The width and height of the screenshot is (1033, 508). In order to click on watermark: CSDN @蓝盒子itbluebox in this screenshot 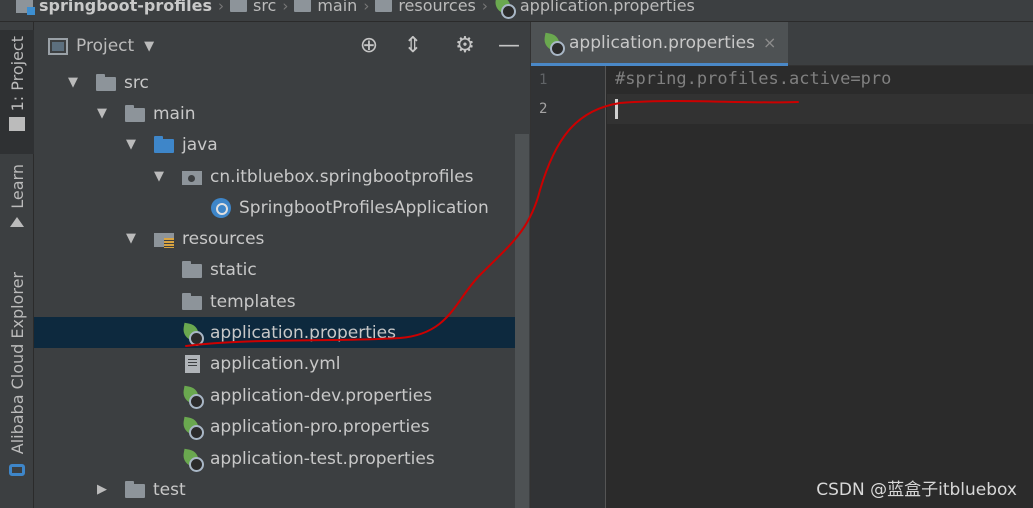, I will do `click(916, 490)`.